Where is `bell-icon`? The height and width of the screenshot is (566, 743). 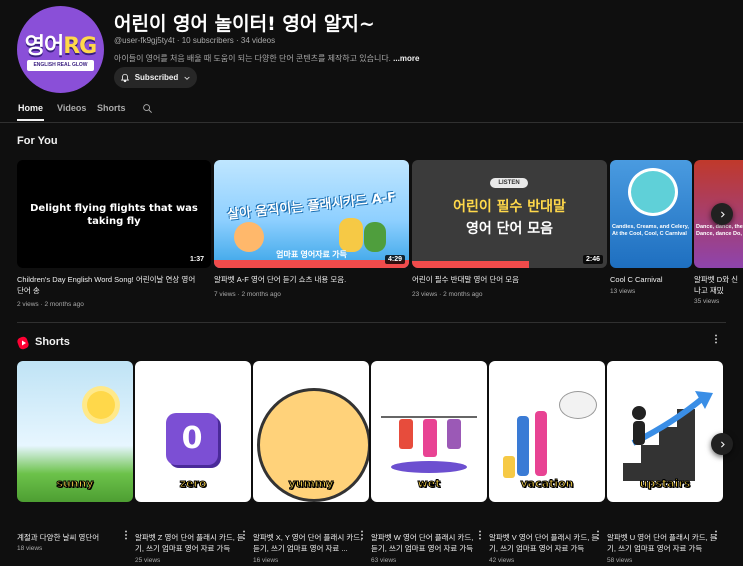 bell-icon is located at coordinates (124, 77).